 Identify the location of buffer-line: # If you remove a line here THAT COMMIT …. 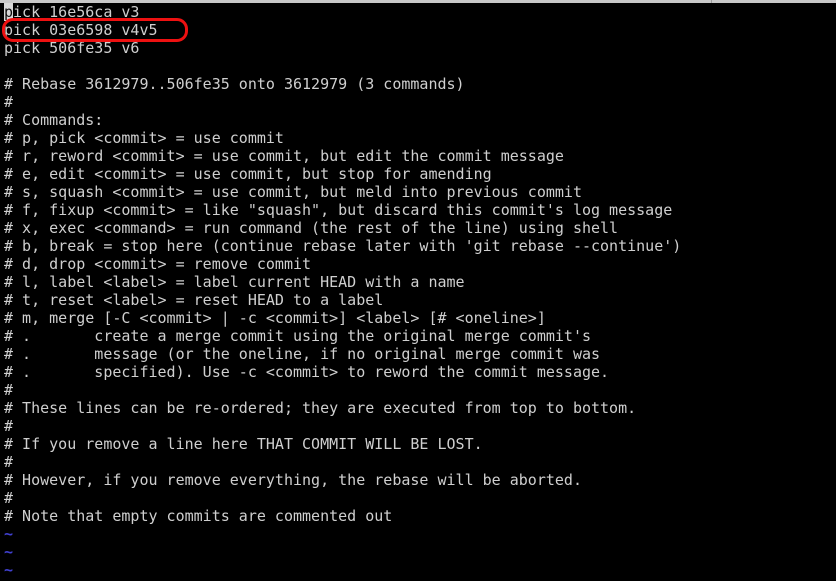
(418, 444).